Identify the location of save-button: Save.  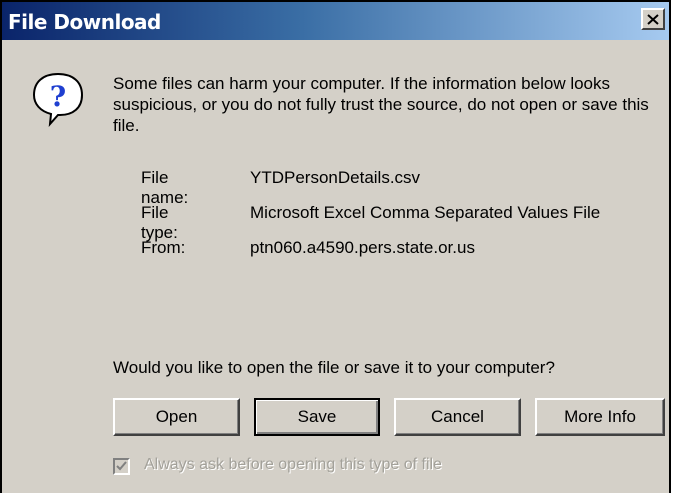
(317, 417).